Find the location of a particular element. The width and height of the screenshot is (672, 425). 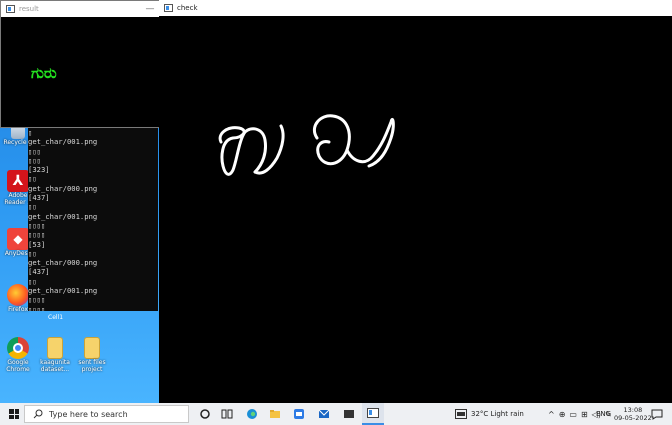

partial-icon-label: Cell1 is located at coordinates (56, 317).